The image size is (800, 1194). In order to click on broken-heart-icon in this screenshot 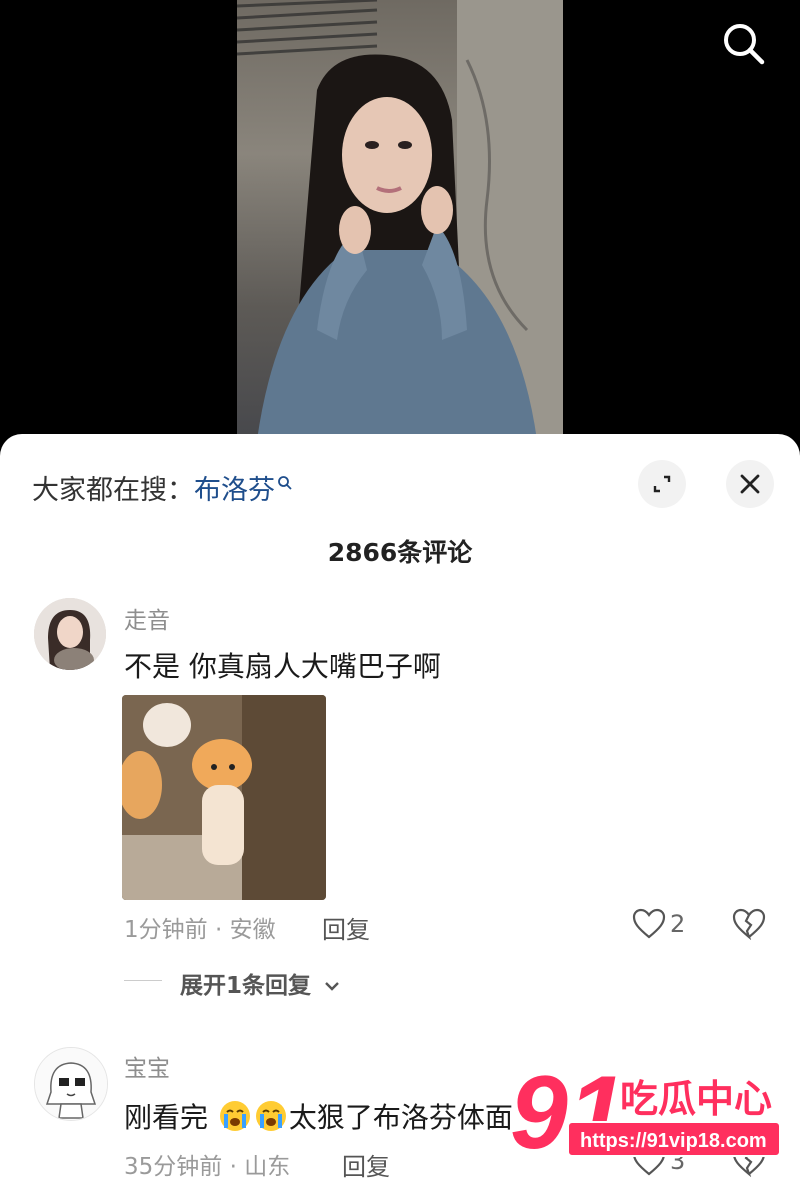, I will do `click(749, 924)`.